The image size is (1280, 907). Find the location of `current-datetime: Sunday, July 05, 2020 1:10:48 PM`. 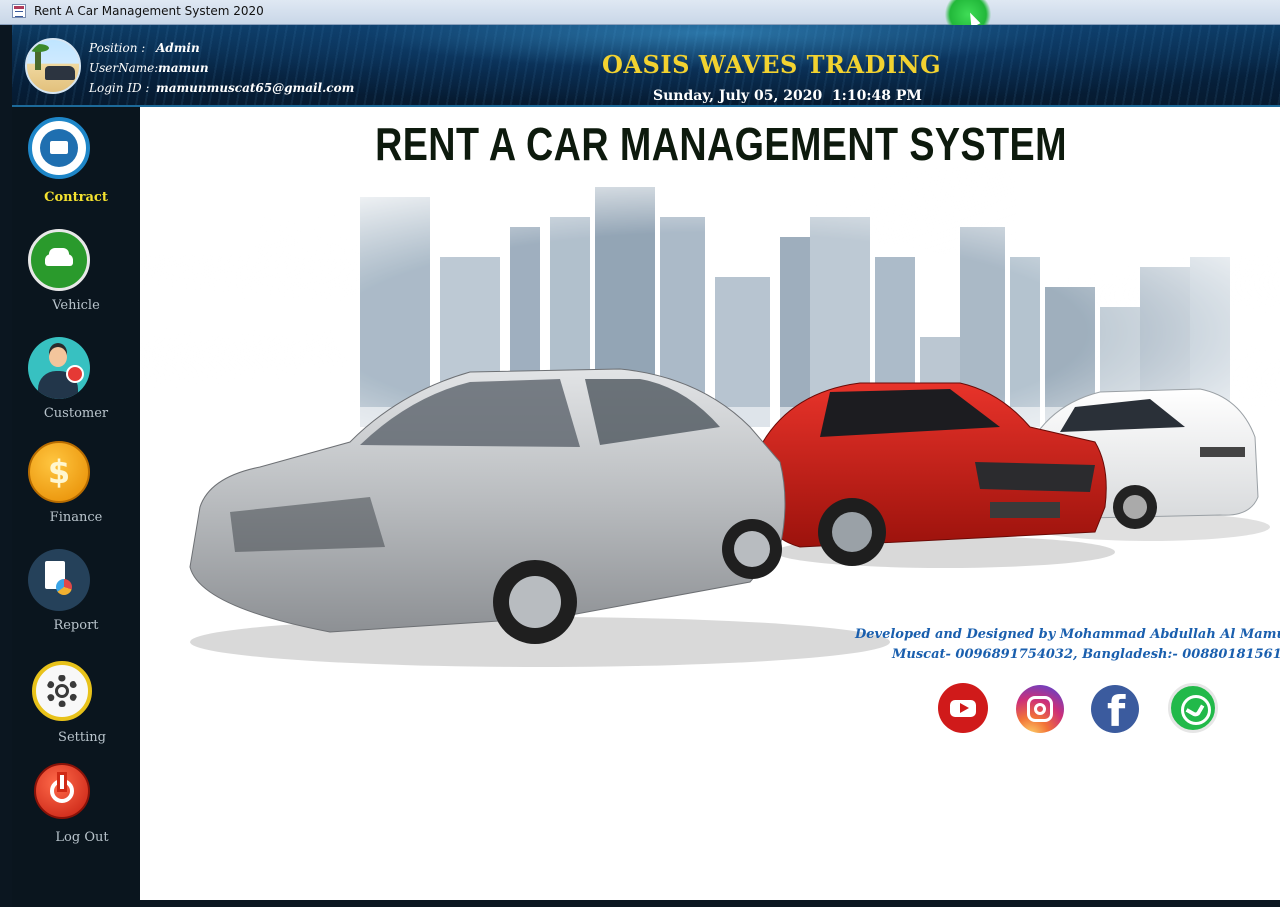

current-datetime: Sunday, July 05, 2020 1:10:48 PM is located at coordinates (787, 96).